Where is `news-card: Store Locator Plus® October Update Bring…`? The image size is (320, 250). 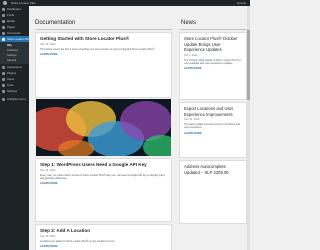 news-card: Store Locator Plus® October Update Bring… is located at coordinates (213, 66).